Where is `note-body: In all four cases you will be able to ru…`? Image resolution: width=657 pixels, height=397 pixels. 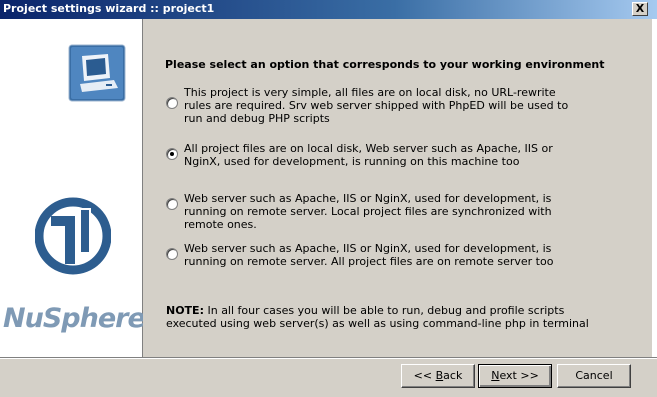
note-body: In all four cases you will be able to ru… is located at coordinates (377, 317).